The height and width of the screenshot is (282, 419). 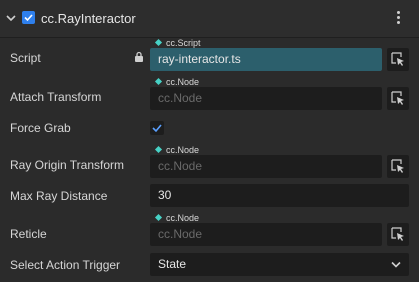 I want to click on lock-icon, so click(x=139, y=56).